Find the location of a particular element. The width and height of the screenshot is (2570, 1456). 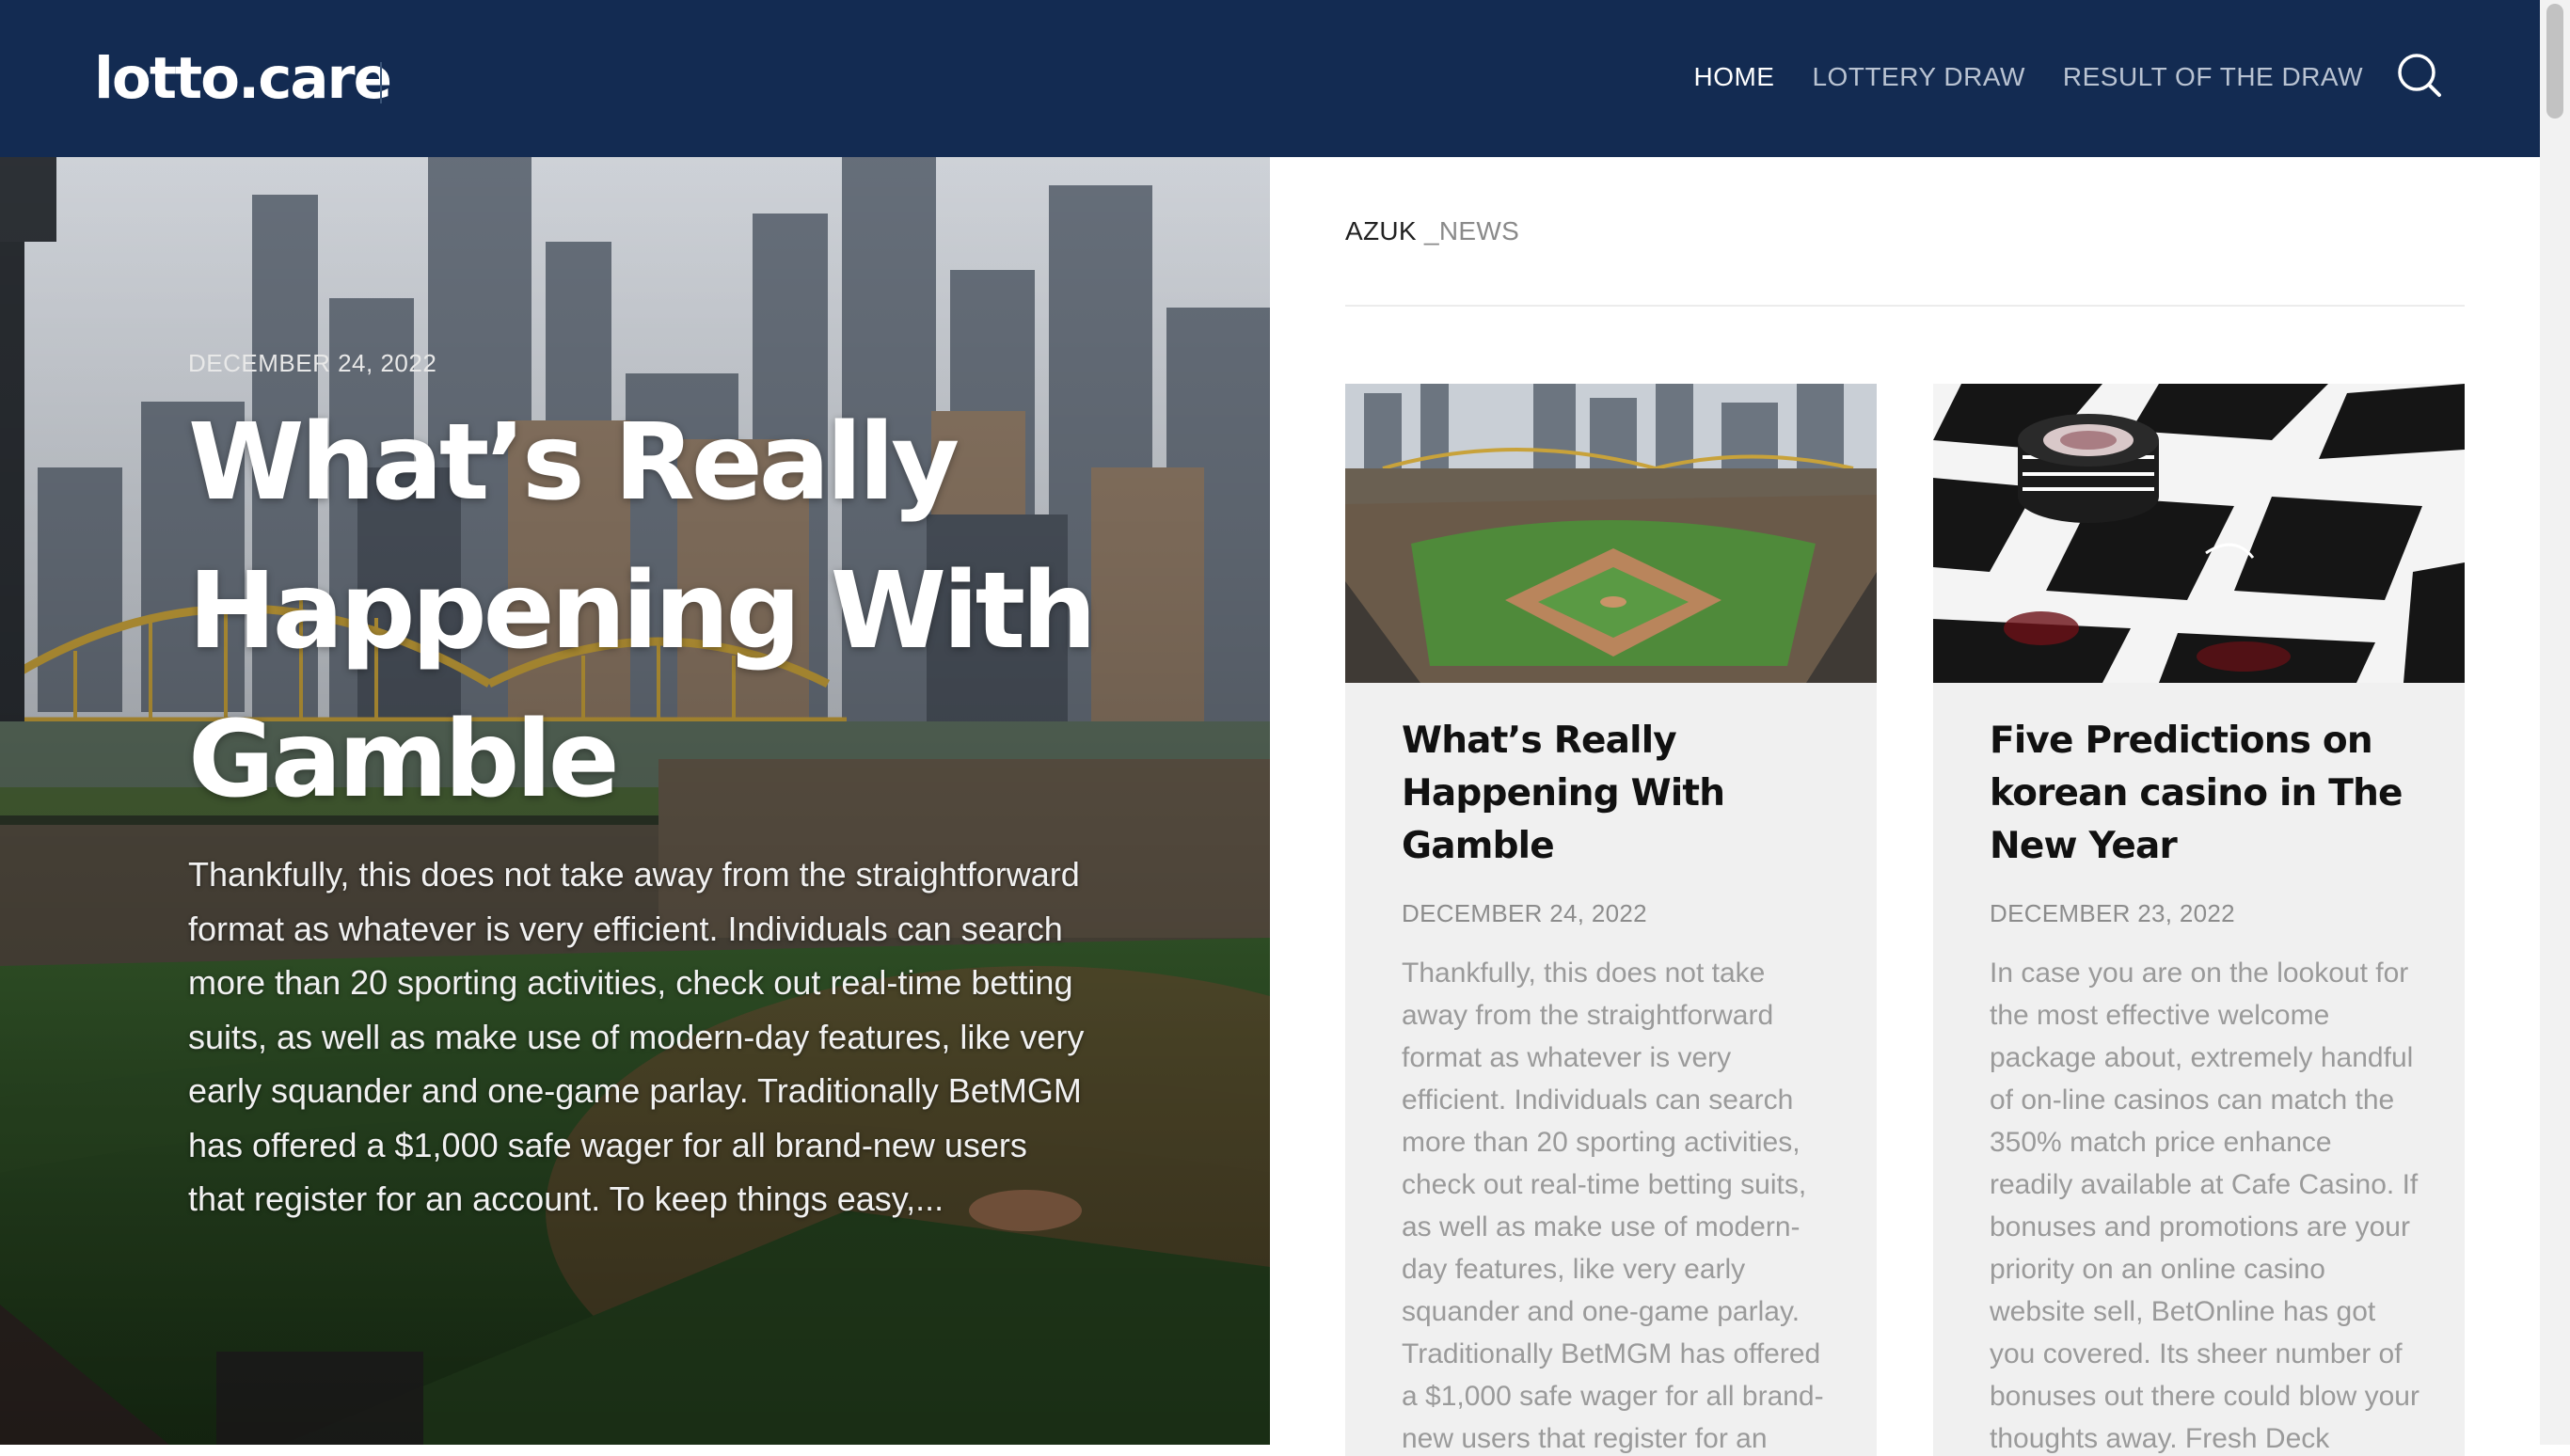

hero-date: DECEMBER 24, 2022 is located at coordinates (312, 363).